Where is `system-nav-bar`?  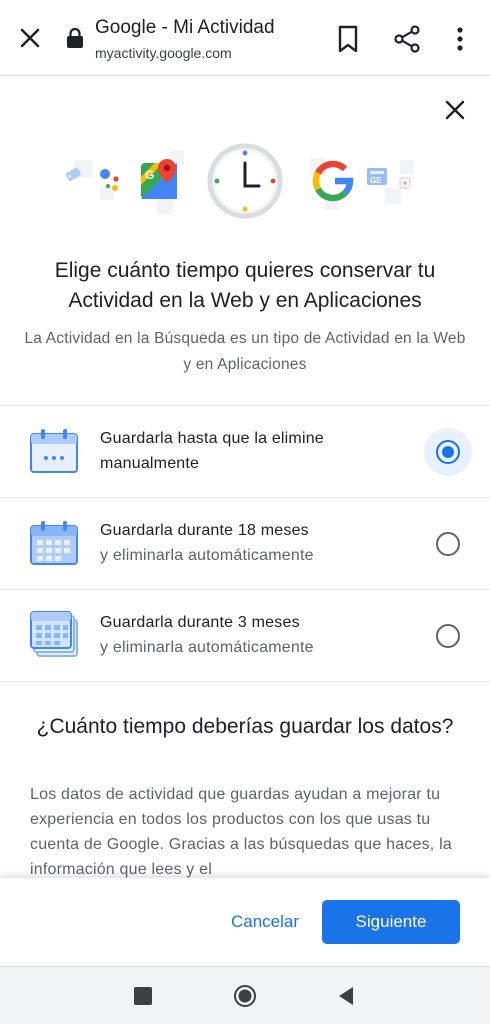
system-nav-bar is located at coordinates (245, 995).